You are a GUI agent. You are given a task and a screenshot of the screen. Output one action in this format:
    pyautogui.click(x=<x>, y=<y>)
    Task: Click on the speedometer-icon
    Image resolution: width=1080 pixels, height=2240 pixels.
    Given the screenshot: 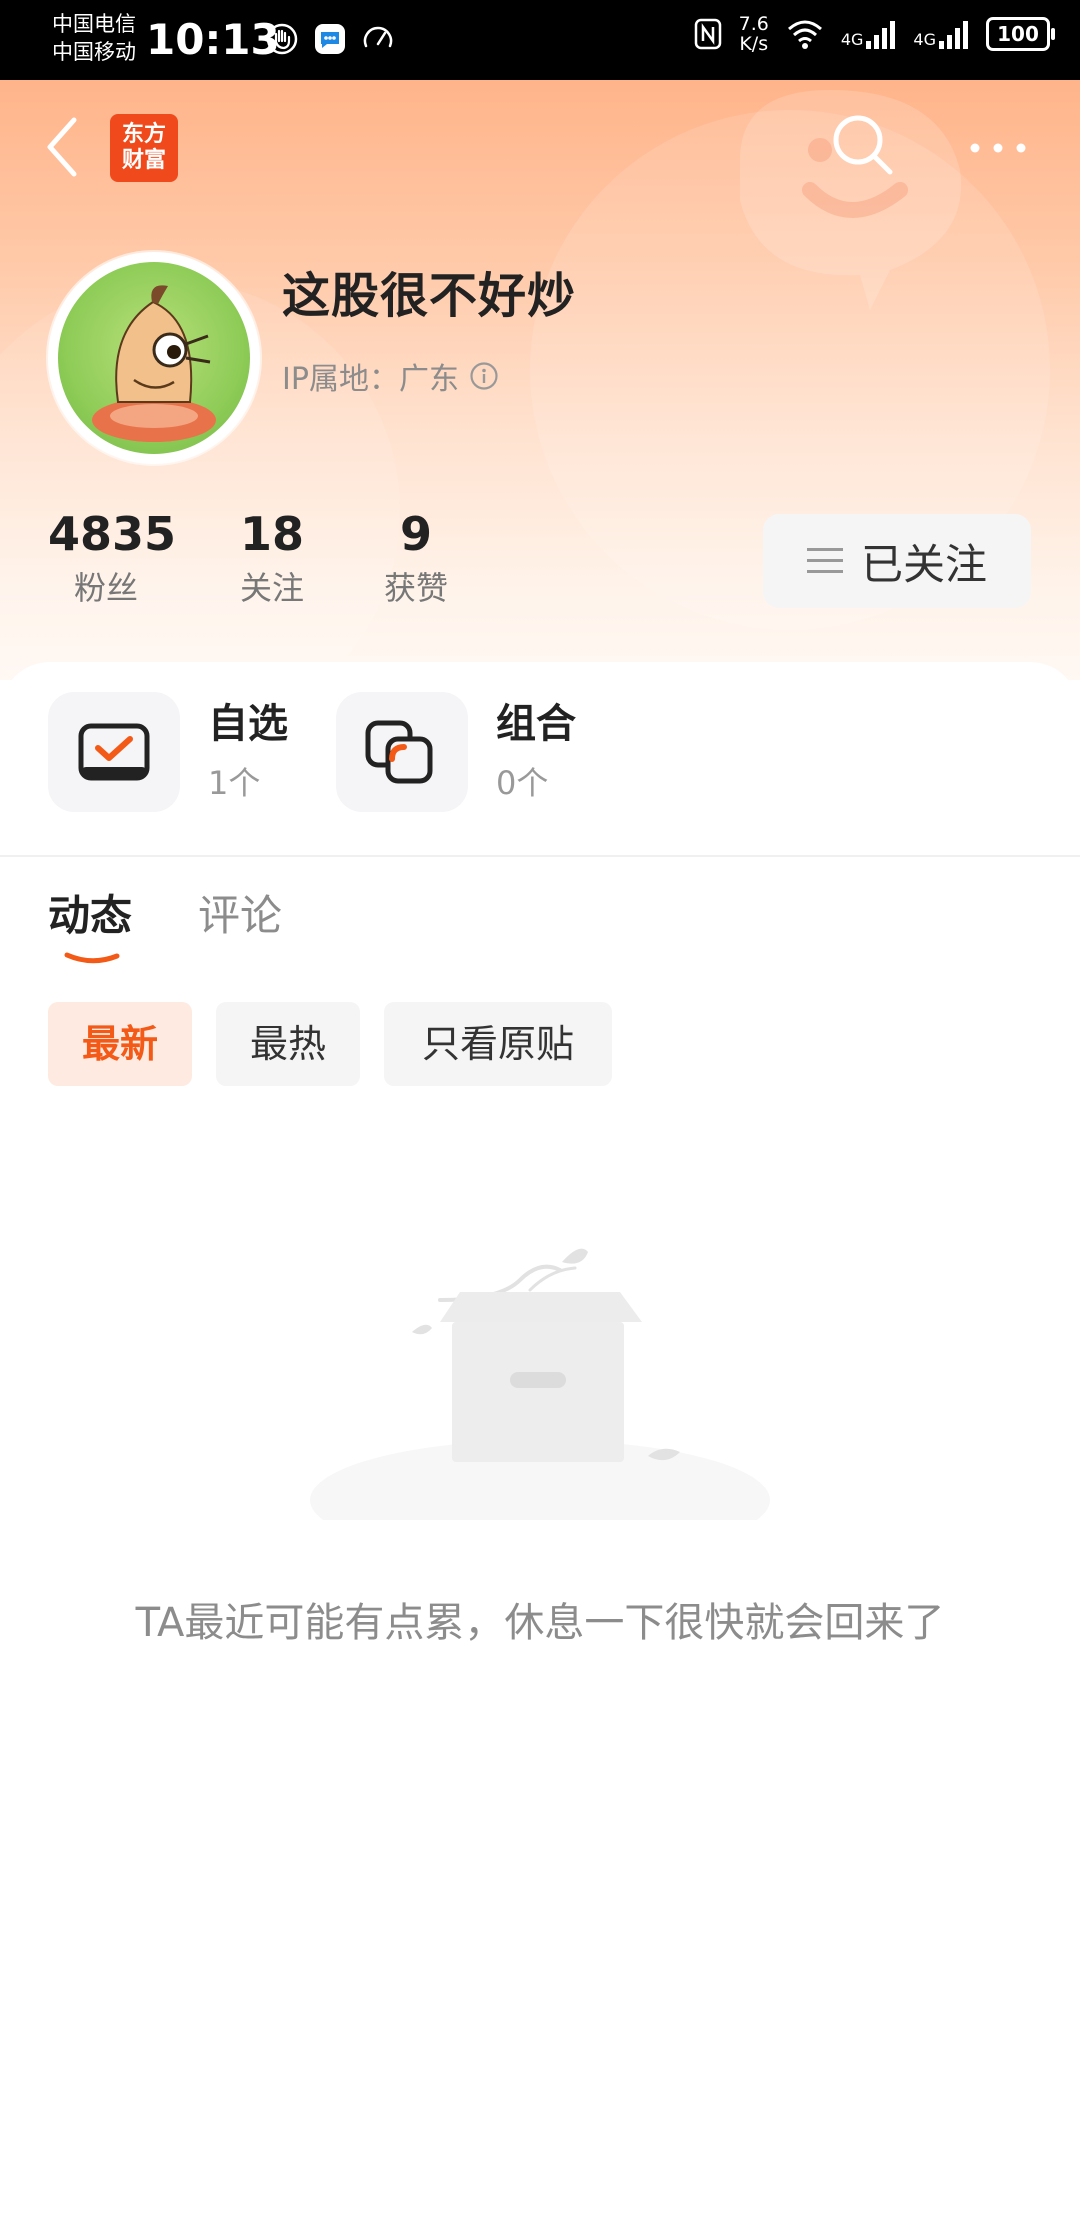 What is the action you would take?
    pyautogui.click(x=378, y=37)
    